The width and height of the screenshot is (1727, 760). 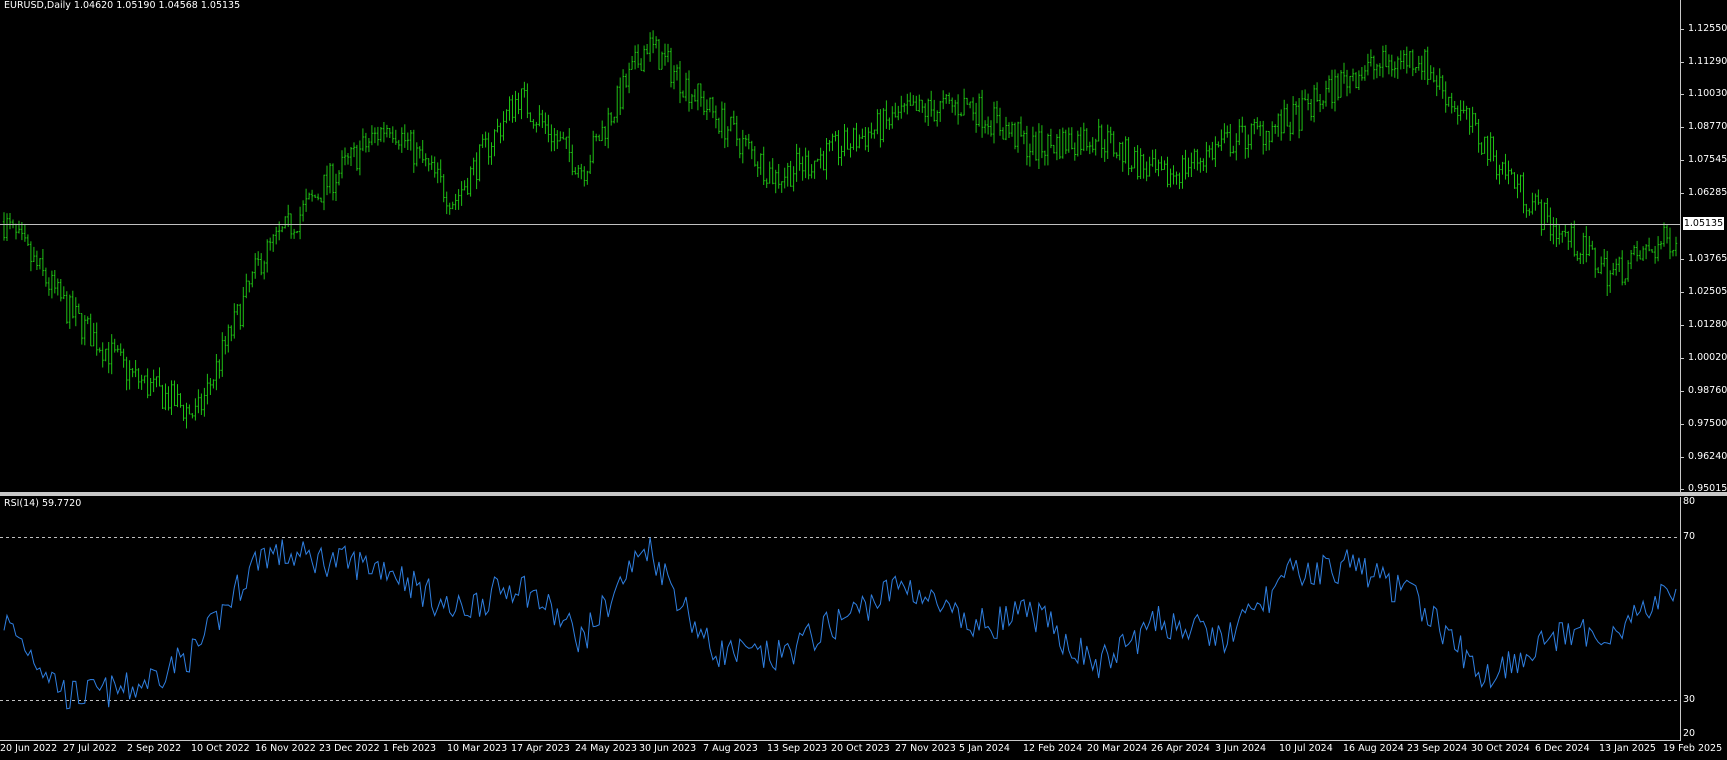 I want to click on date-tick: 3 Jun 2024, so click(x=1241, y=748).